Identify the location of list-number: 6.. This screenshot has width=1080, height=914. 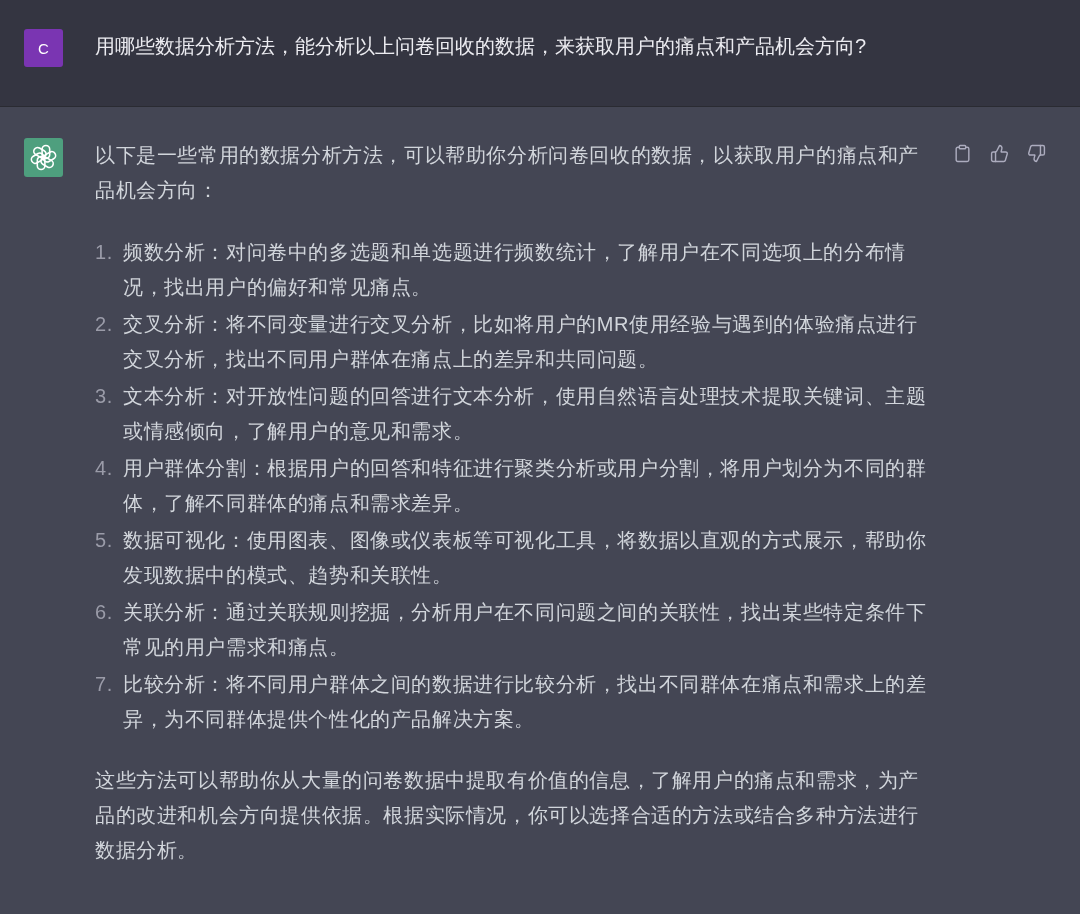
(104, 612).